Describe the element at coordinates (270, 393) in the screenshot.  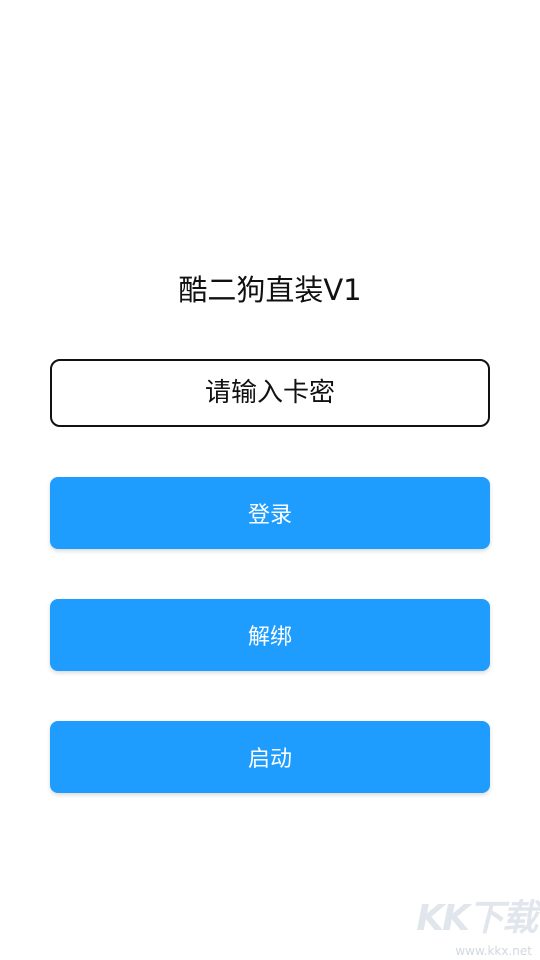
I see `card-key-input` at that location.